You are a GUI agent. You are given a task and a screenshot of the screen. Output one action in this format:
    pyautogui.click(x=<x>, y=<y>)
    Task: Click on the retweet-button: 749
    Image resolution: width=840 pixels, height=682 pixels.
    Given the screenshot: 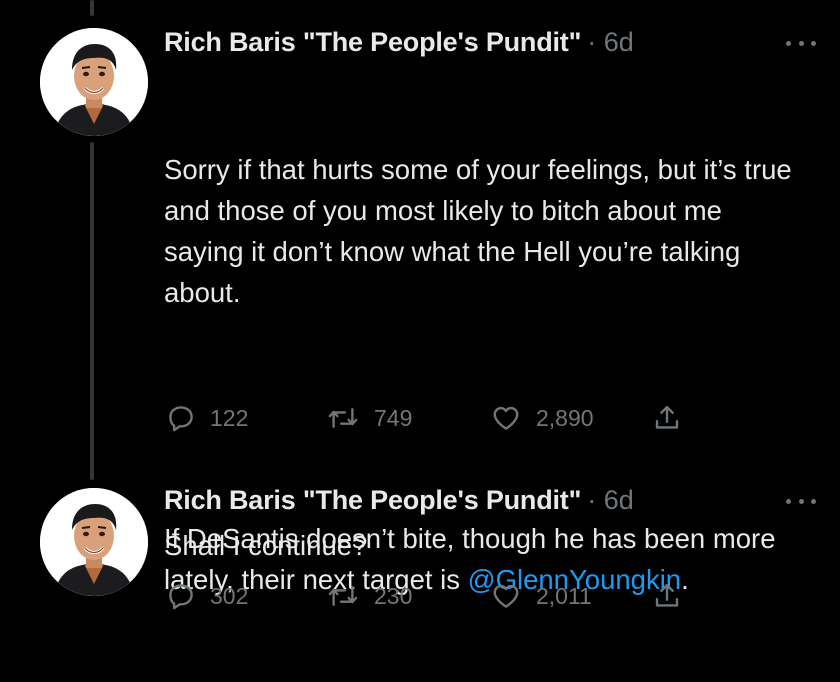 What is the action you would take?
    pyautogui.click(x=369, y=418)
    